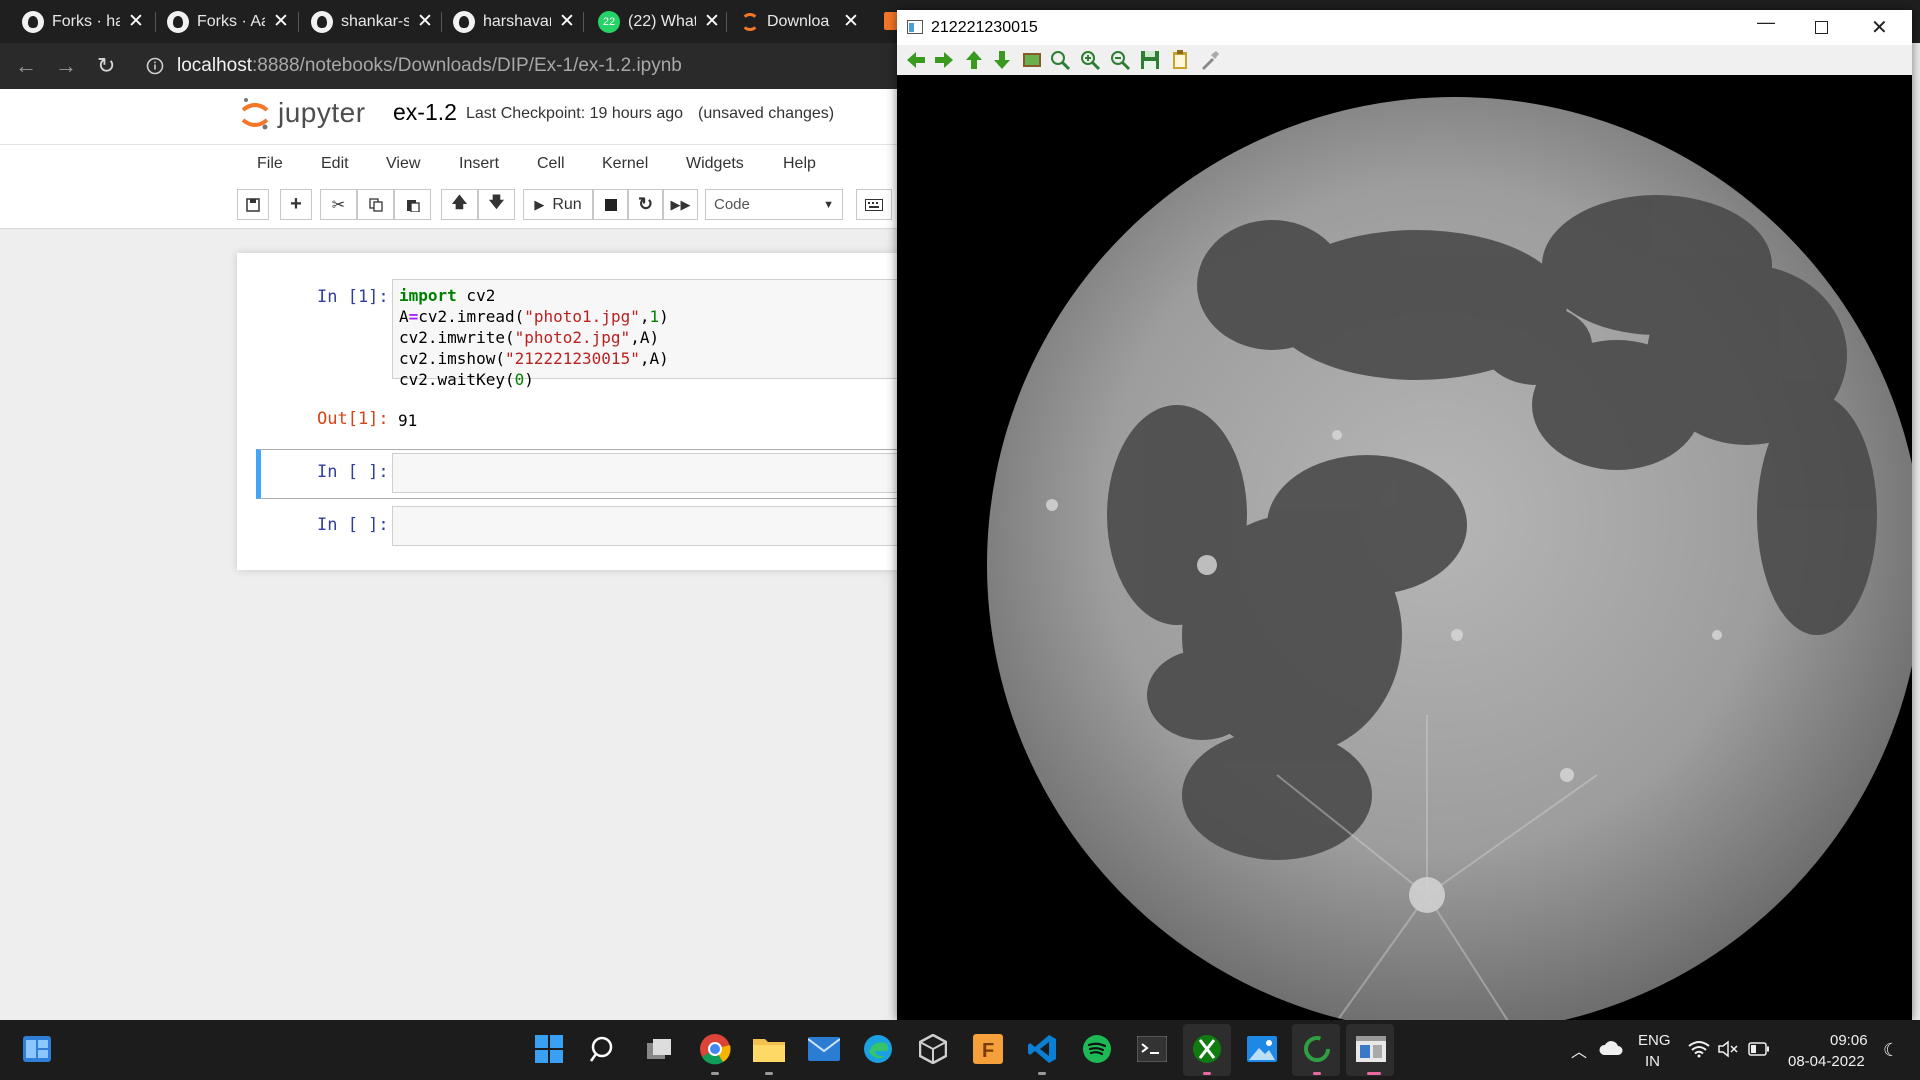 This screenshot has height=1080, width=1920. Describe the element at coordinates (539, 204) in the screenshot. I see `play-icon: ▶` at that location.